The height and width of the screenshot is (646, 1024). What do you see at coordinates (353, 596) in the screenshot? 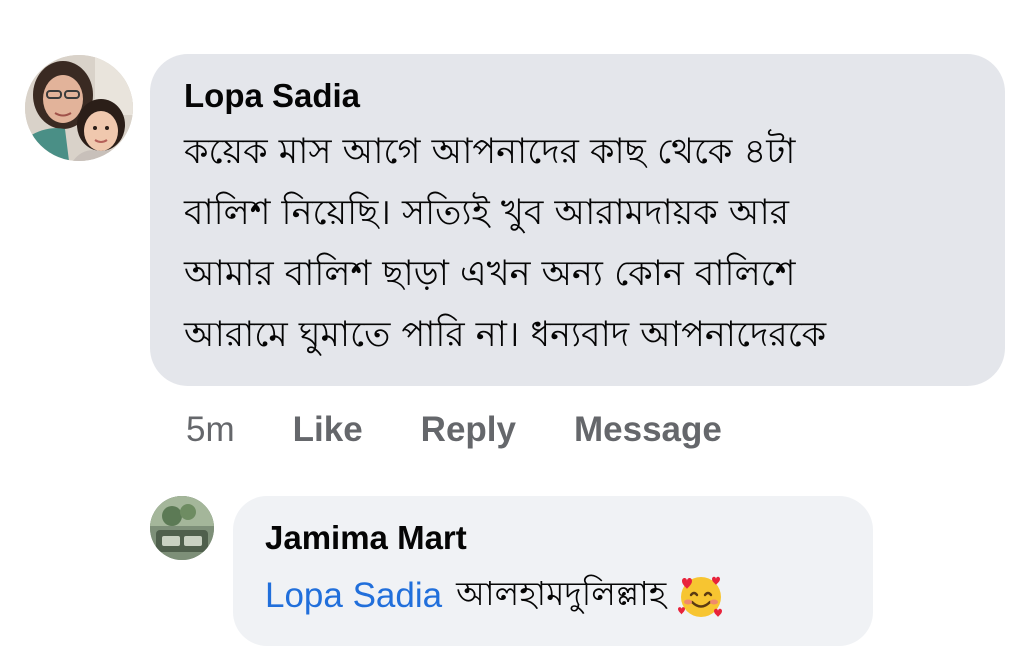
I see `mention-link: Lopa Sadia` at bounding box center [353, 596].